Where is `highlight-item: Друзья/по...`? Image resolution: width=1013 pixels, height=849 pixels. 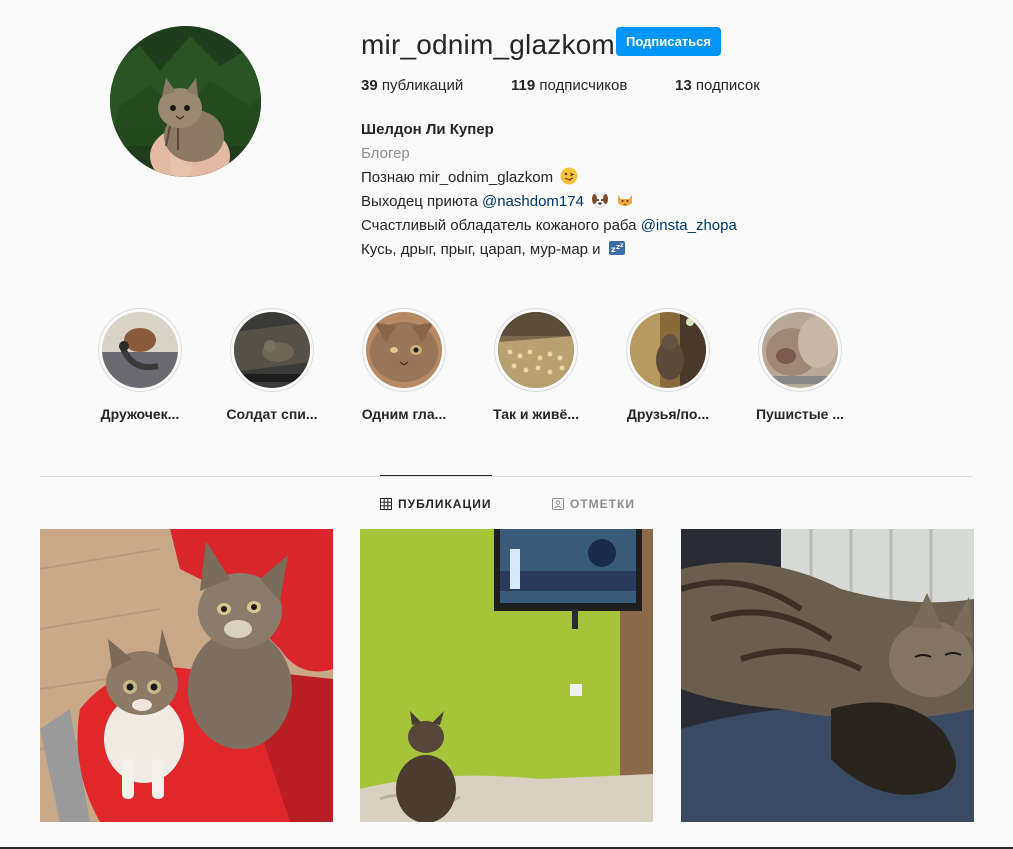
highlight-item: Друзья/по... is located at coordinates (668, 365).